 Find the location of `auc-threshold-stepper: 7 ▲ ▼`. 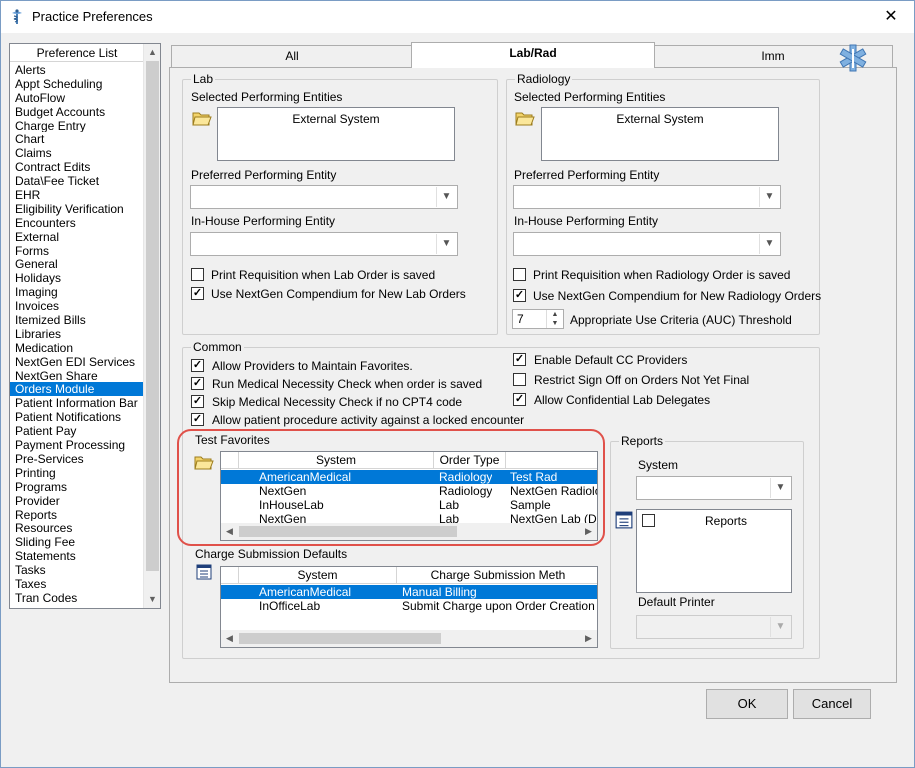

auc-threshold-stepper: 7 ▲ ▼ is located at coordinates (538, 319).